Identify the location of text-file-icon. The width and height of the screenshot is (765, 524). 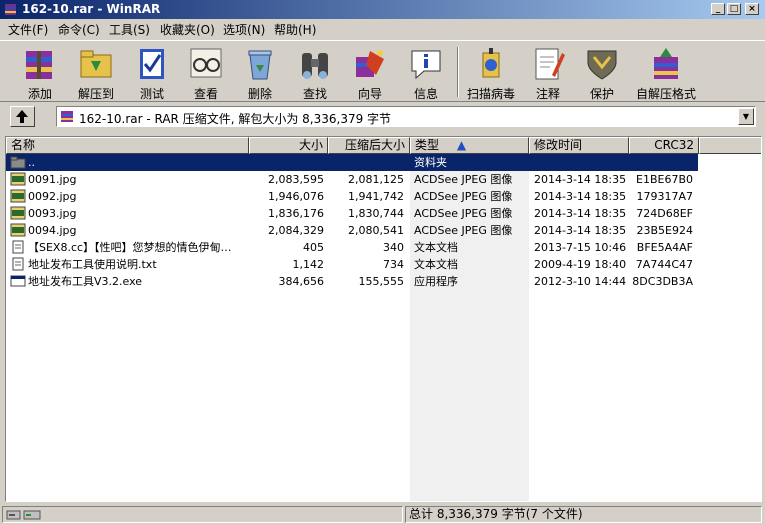
(18, 264).